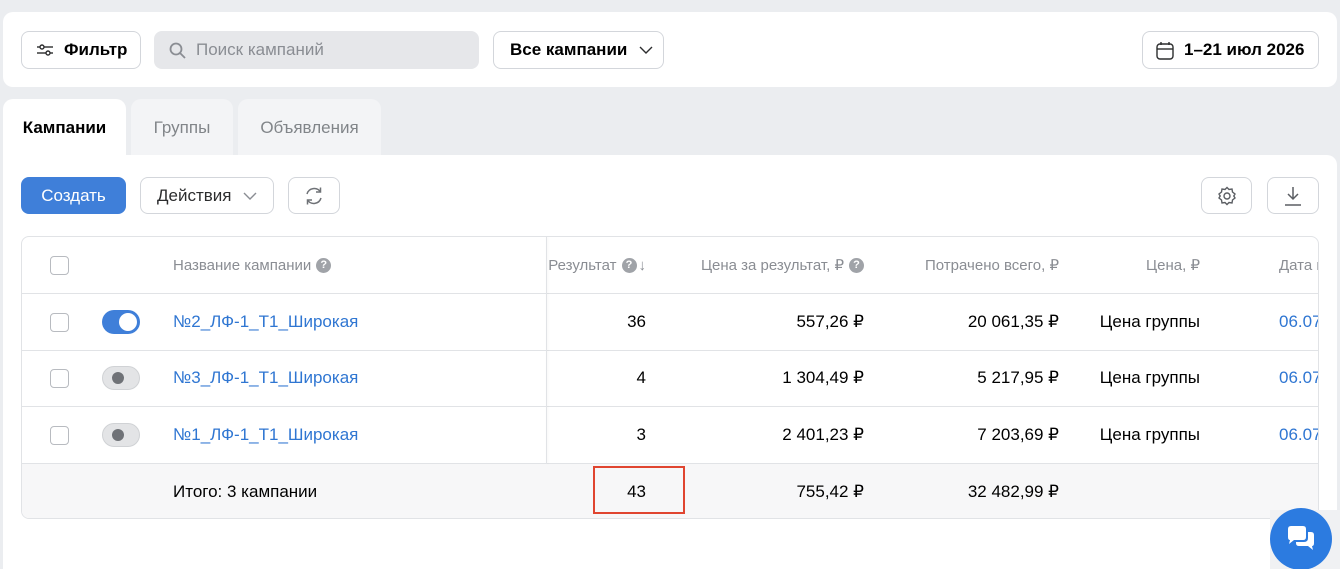 This screenshot has width=1340, height=569. I want to click on chat-button, so click(1301, 538).